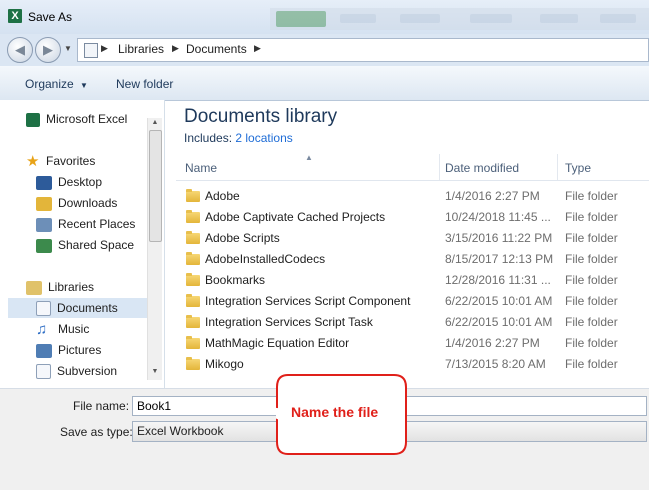  What do you see at coordinates (71, 287) in the screenshot?
I see `nav-header-label: Libraries` at bounding box center [71, 287].